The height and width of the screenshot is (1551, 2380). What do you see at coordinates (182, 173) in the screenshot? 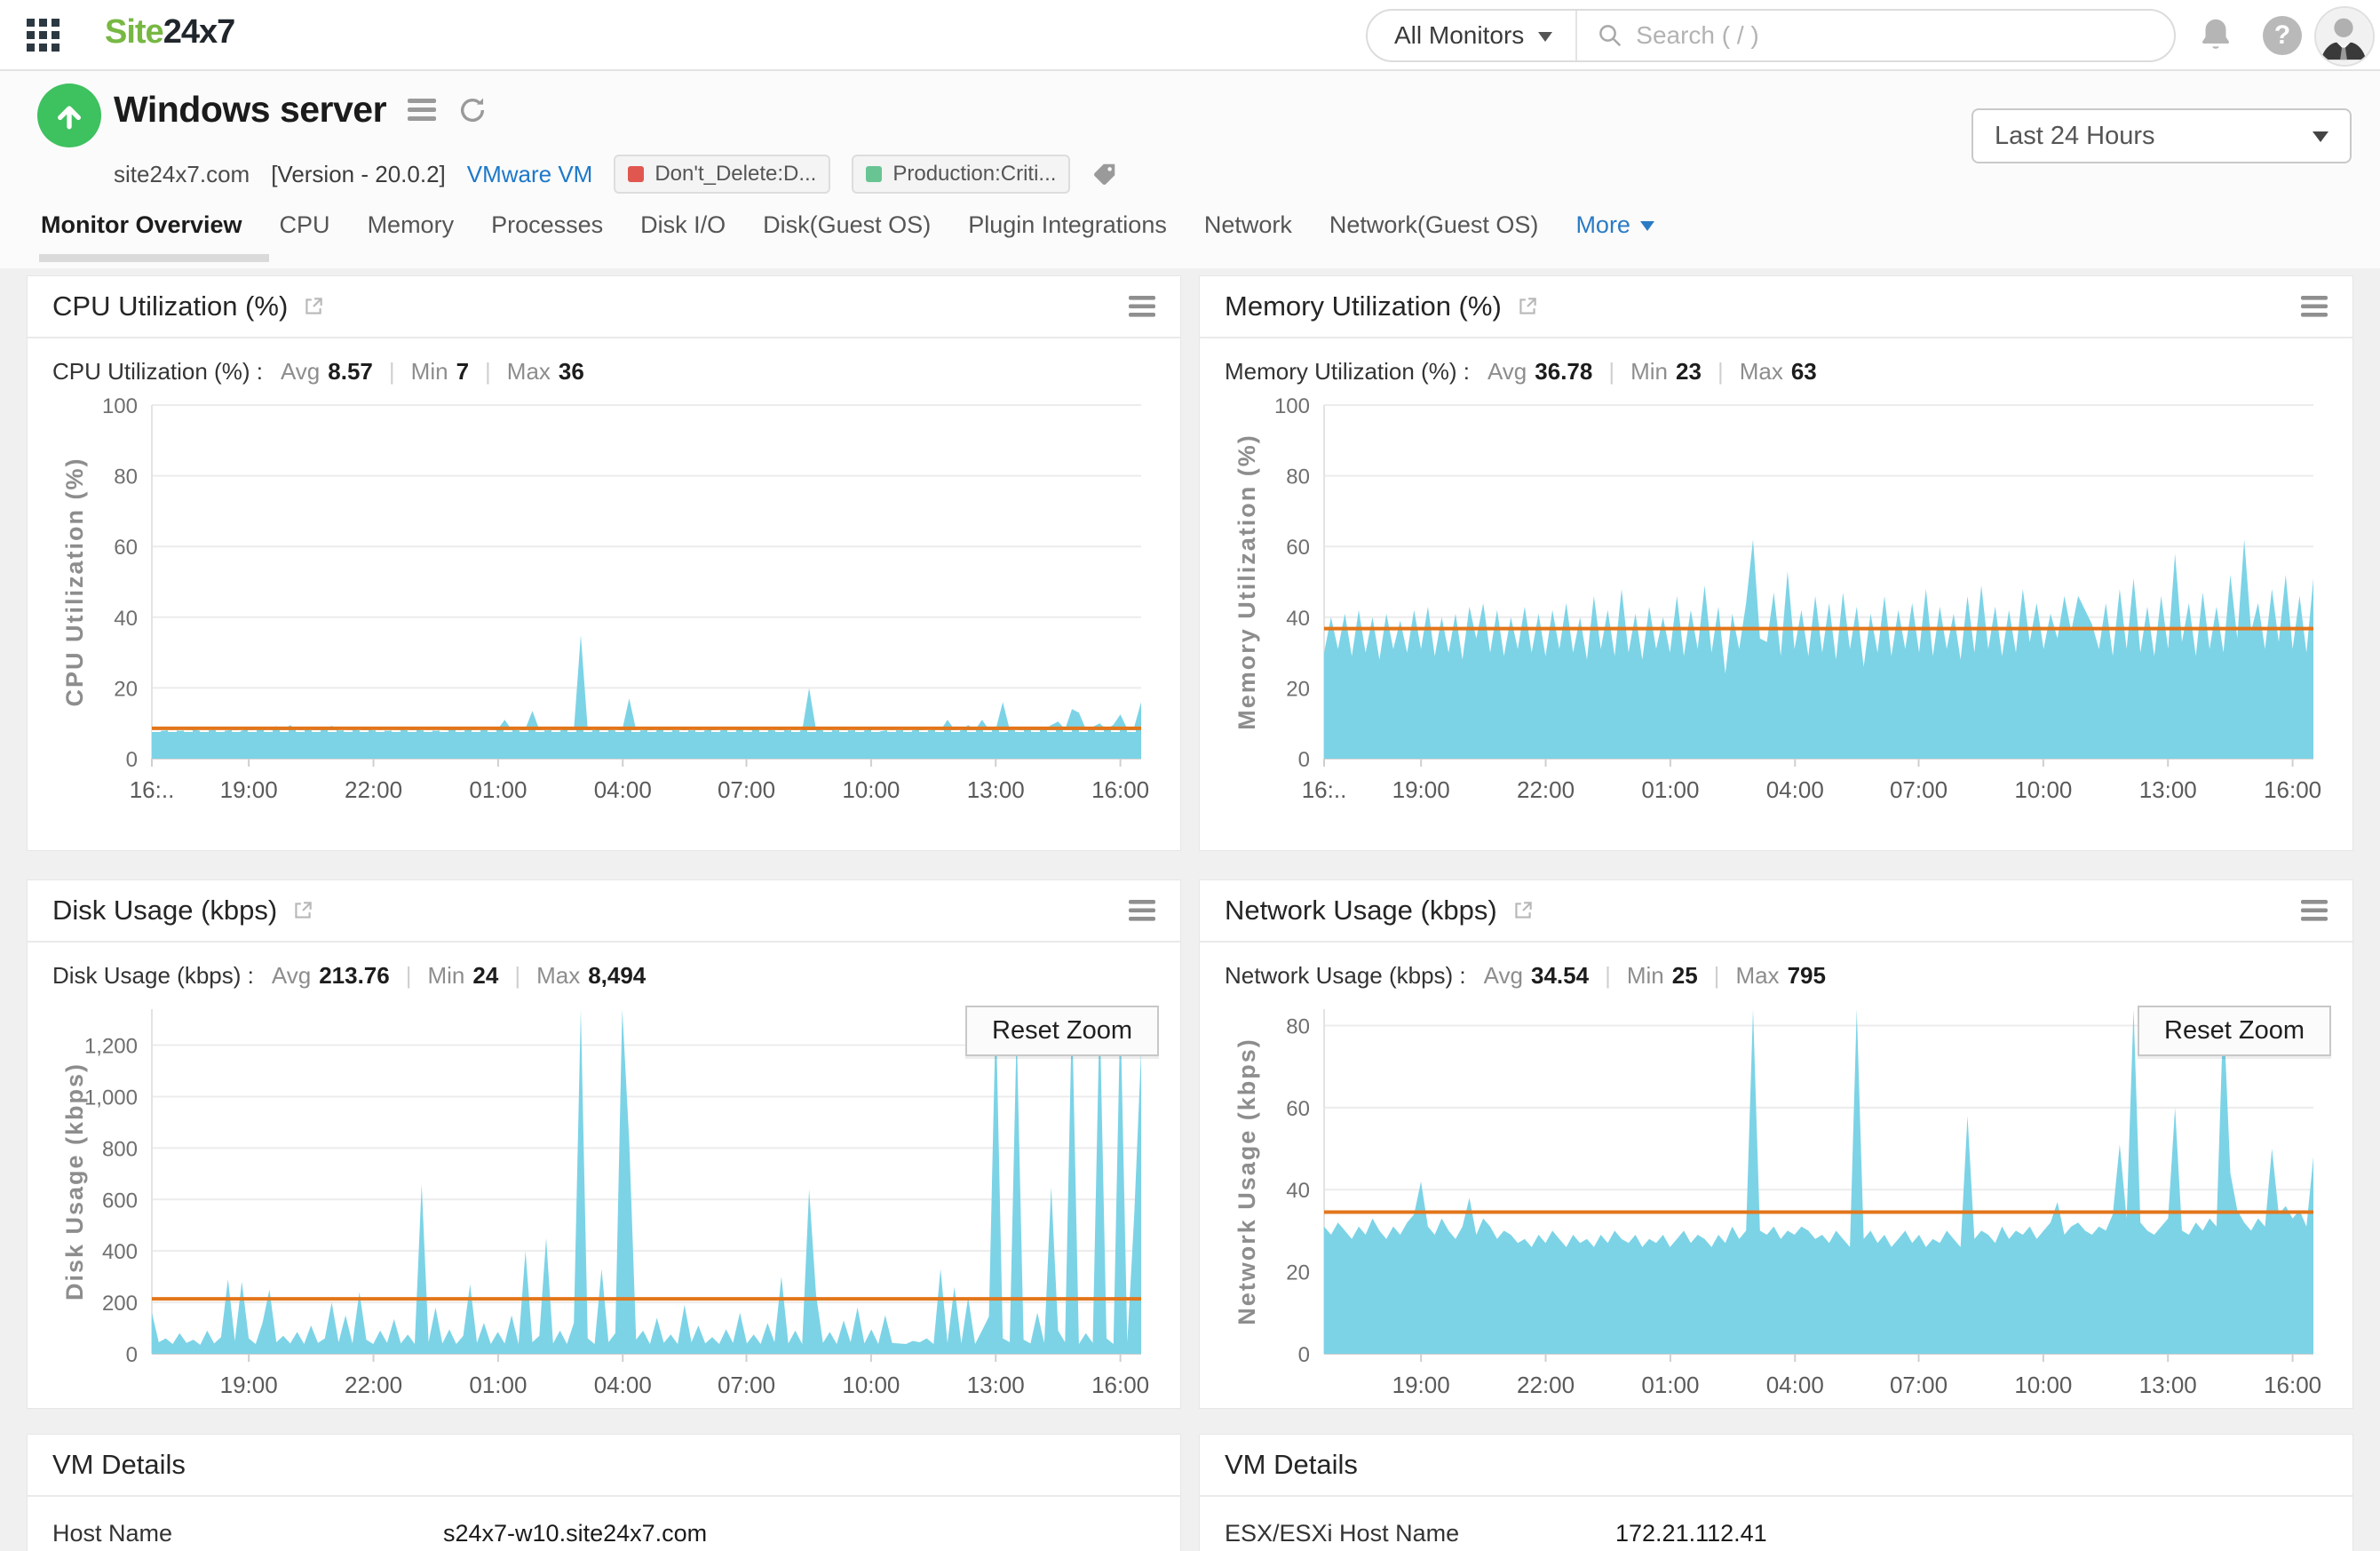
I see `monitor-host: site24x7.com` at bounding box center [182, 173].